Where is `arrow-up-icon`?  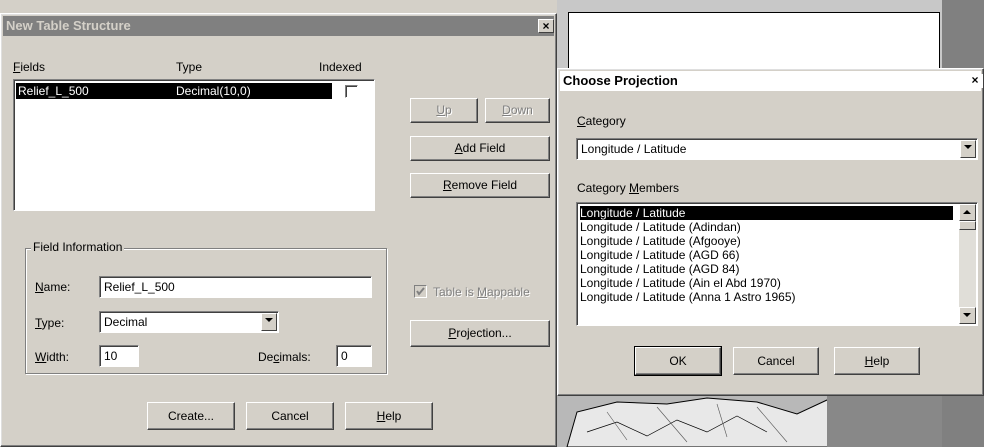 arrow-up-icon is located at coordinates (967, 212).